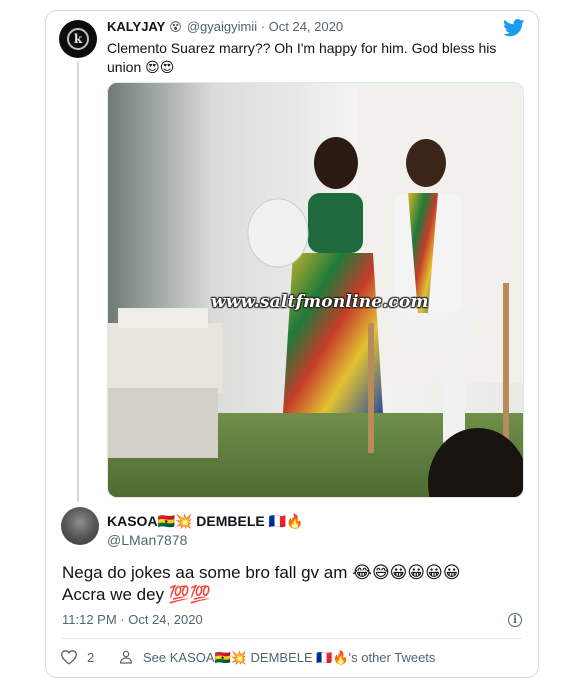  Describe the element at coordinates (137, 594) in the screenshot. I see `tweet-text-line-2: Accra we dey 💯💯` at that location.